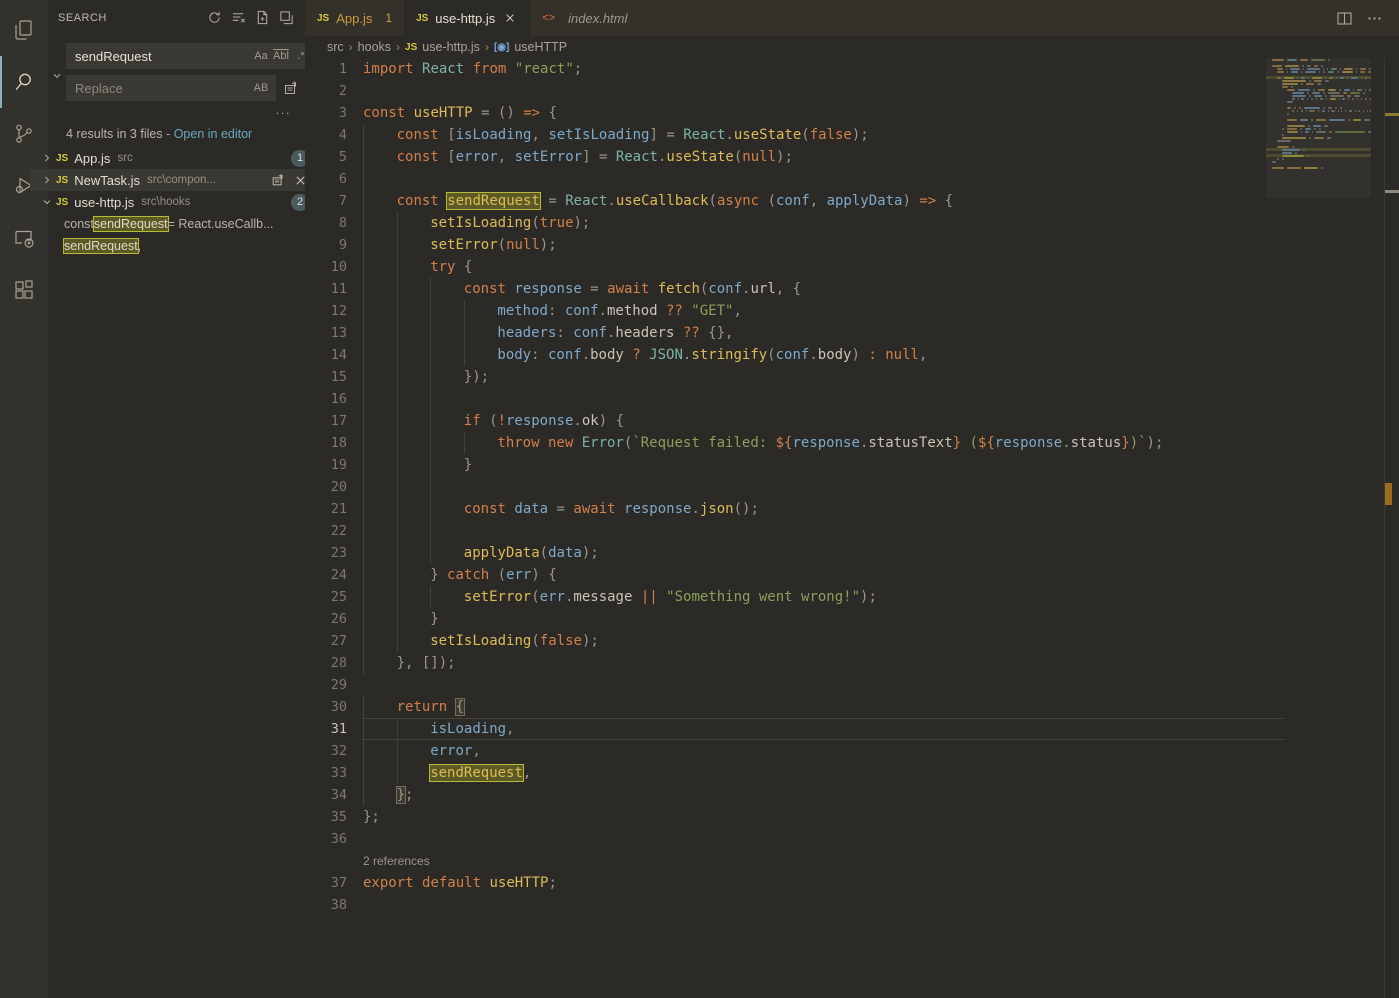 This screenshot has width=1399, height=998. What do you see at coordinates (530, 47) in the screenshot?
I see `breadcrumb-item: [◉] useHTTP` at bounding box center [530, 47].